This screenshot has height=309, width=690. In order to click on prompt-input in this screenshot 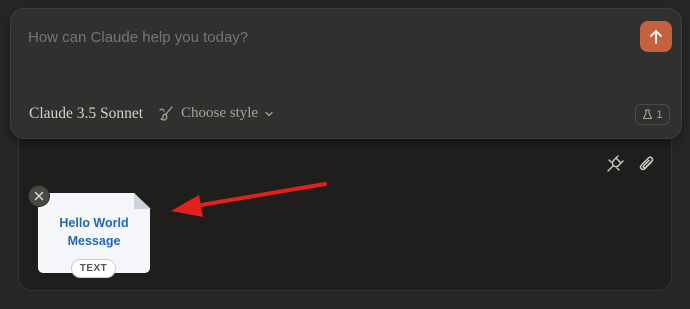, I will do `click(308, 37)`.